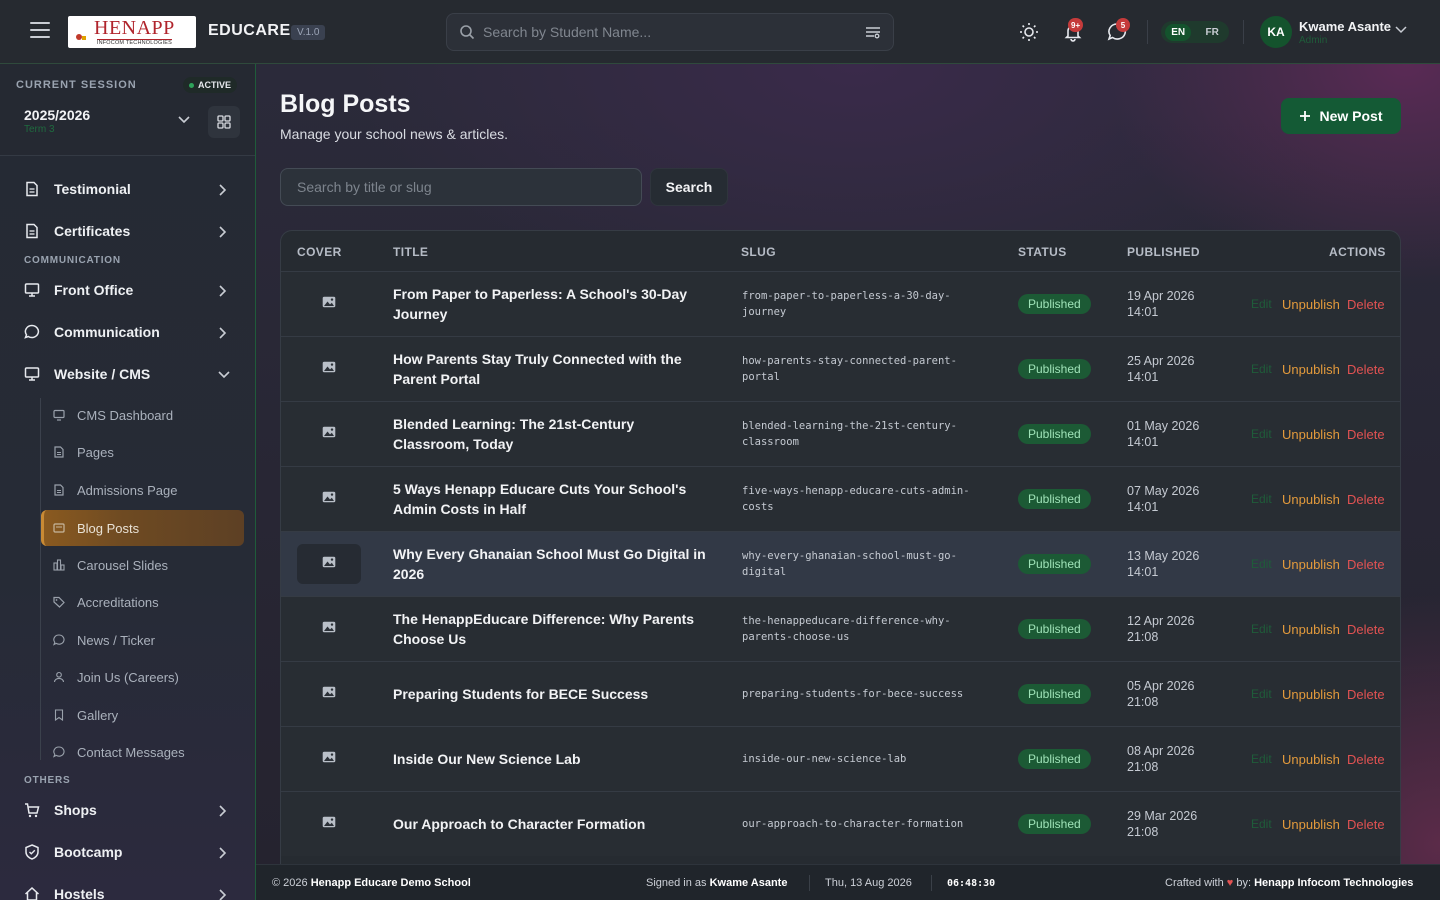  I want to click on sidebar-item-testimonial: Testimonial, so click(127, 189).